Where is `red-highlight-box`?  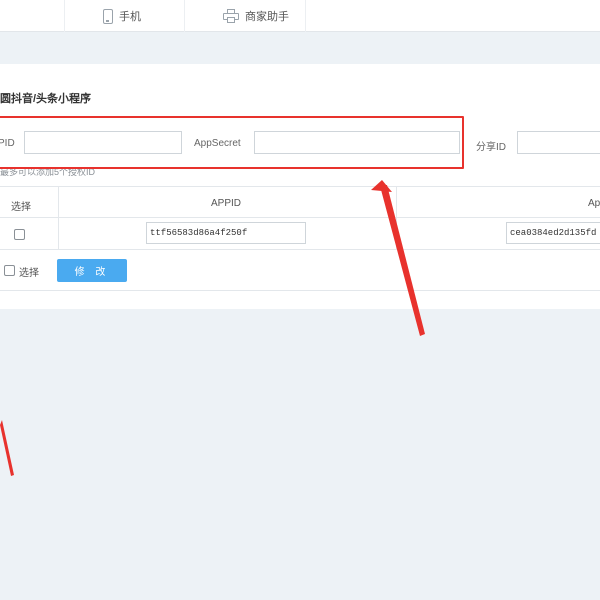 red-highlight-box is located at coordinates (232, 142).